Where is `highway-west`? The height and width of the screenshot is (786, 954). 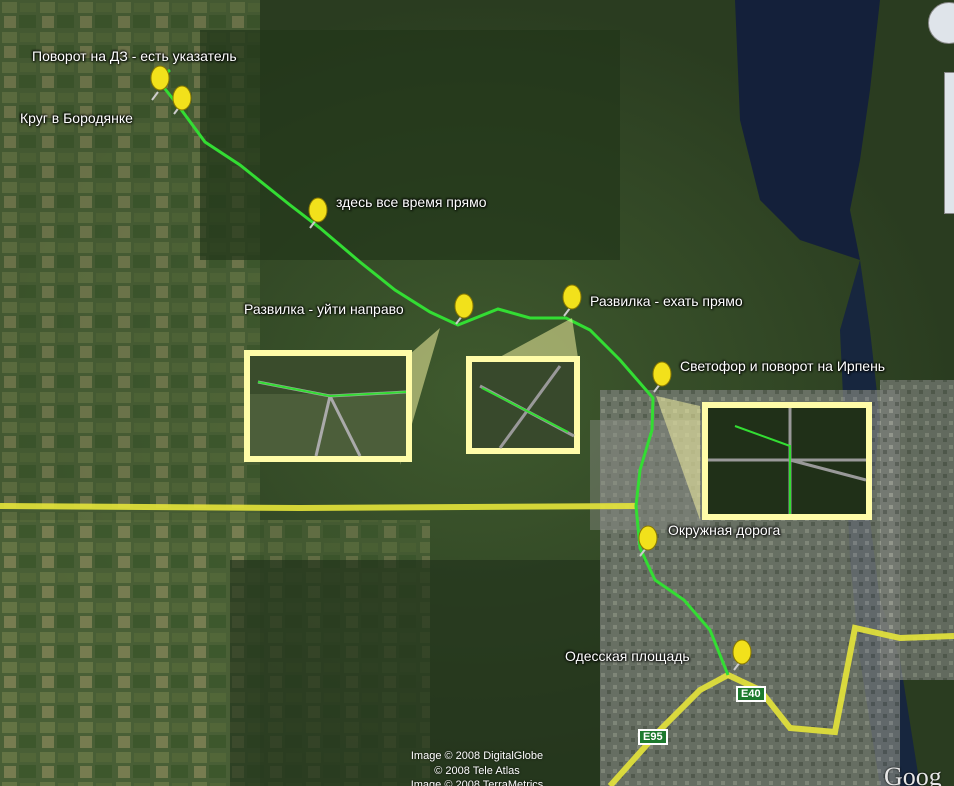
highway-west is located at coordinates (318, 507).